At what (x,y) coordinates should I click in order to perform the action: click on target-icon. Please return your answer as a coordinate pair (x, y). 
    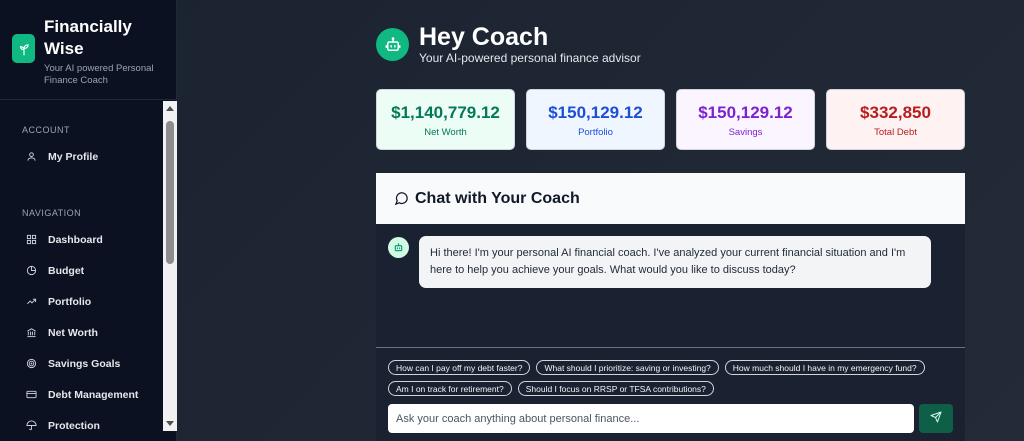
    Looking at the image, I should click on (31, 364).